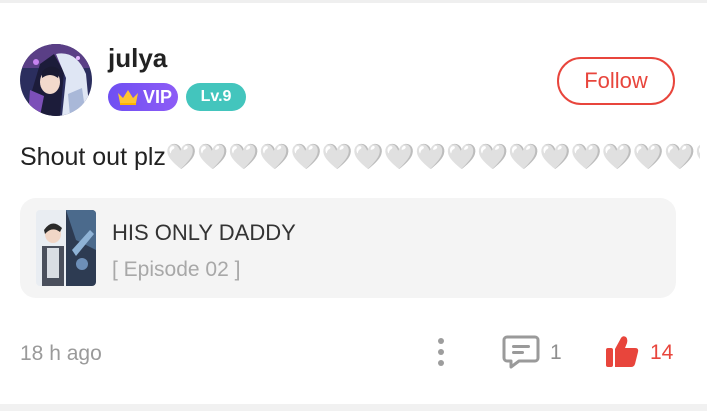 The image size is (707, 411). What do you see at coordinates (61, 353) in the screenshot?
I see `timestamp: 18 h ago` at bounding box center [61, 353].